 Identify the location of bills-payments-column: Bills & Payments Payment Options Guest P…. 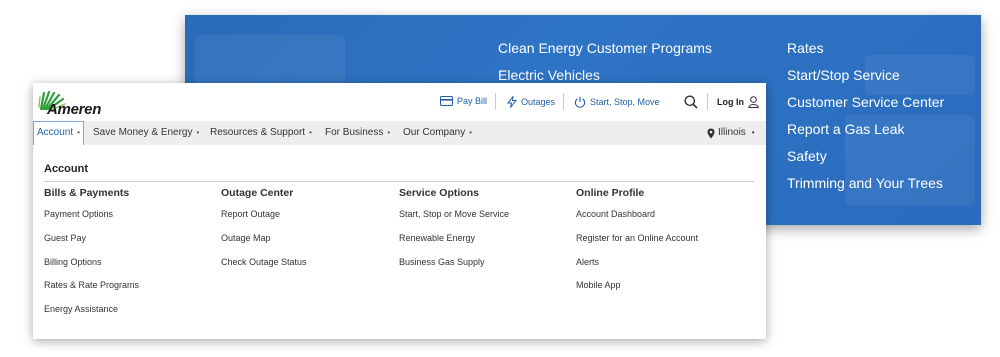
(91, 257).